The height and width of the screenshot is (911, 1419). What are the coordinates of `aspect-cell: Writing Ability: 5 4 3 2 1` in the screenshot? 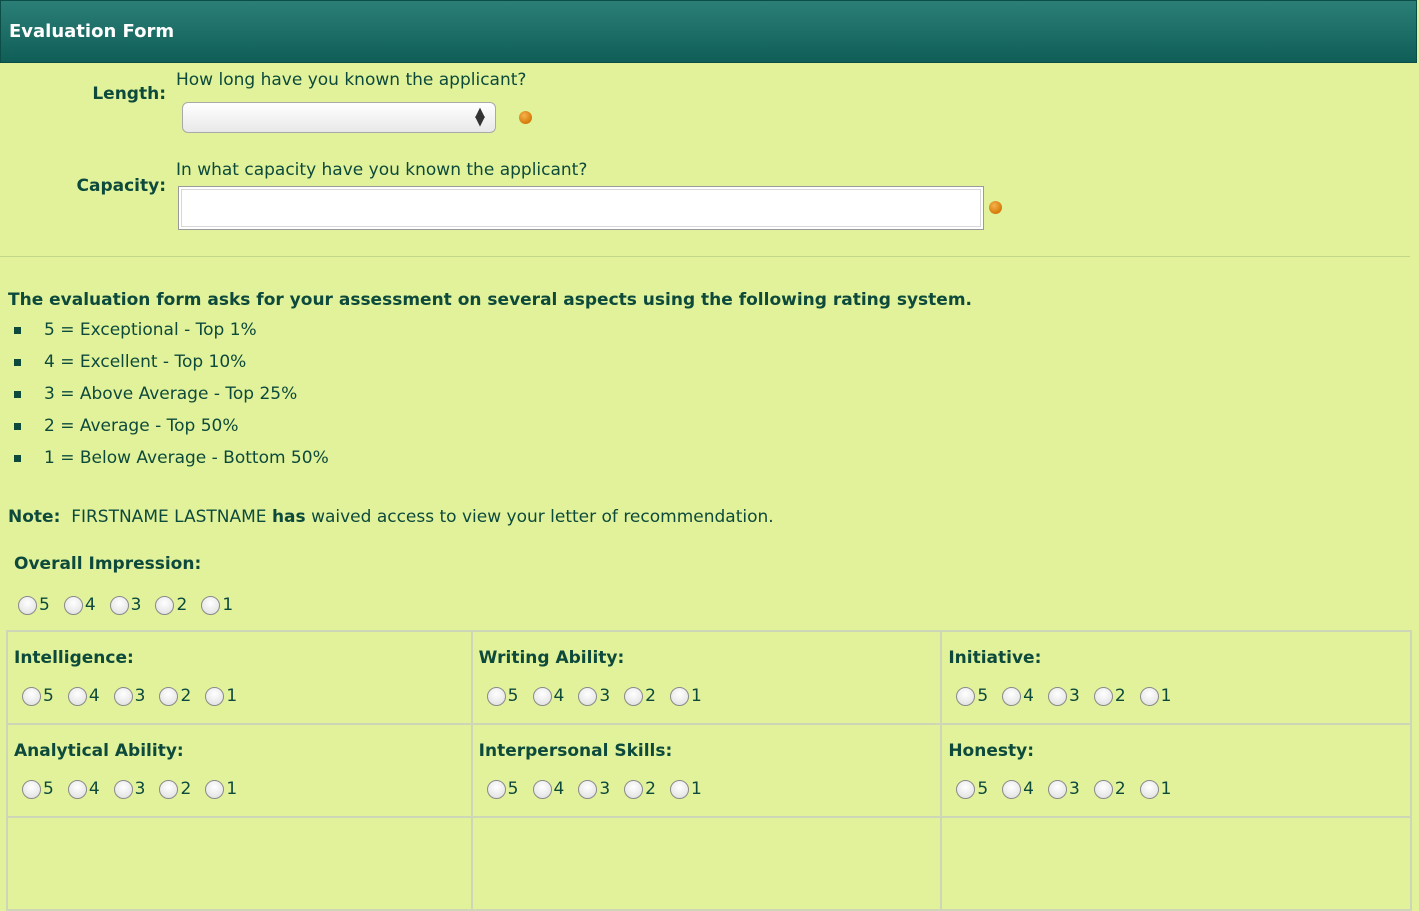 It's located at (706, 677).